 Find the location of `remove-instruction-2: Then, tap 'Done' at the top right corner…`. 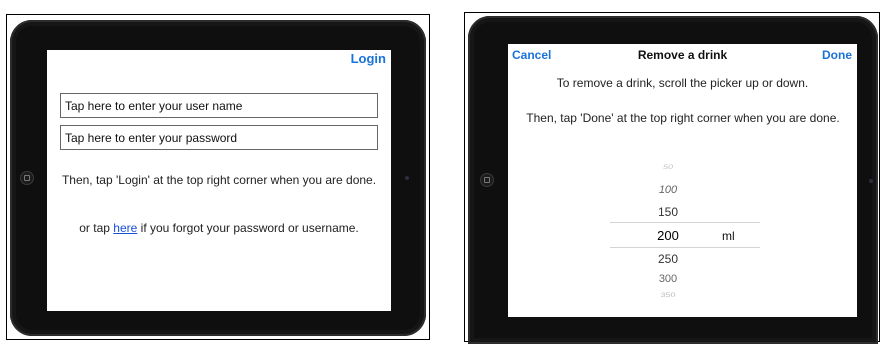

remove-instruction-2: Then, tap 'Done' at the top right corner… is located at coordinates (683, 118).